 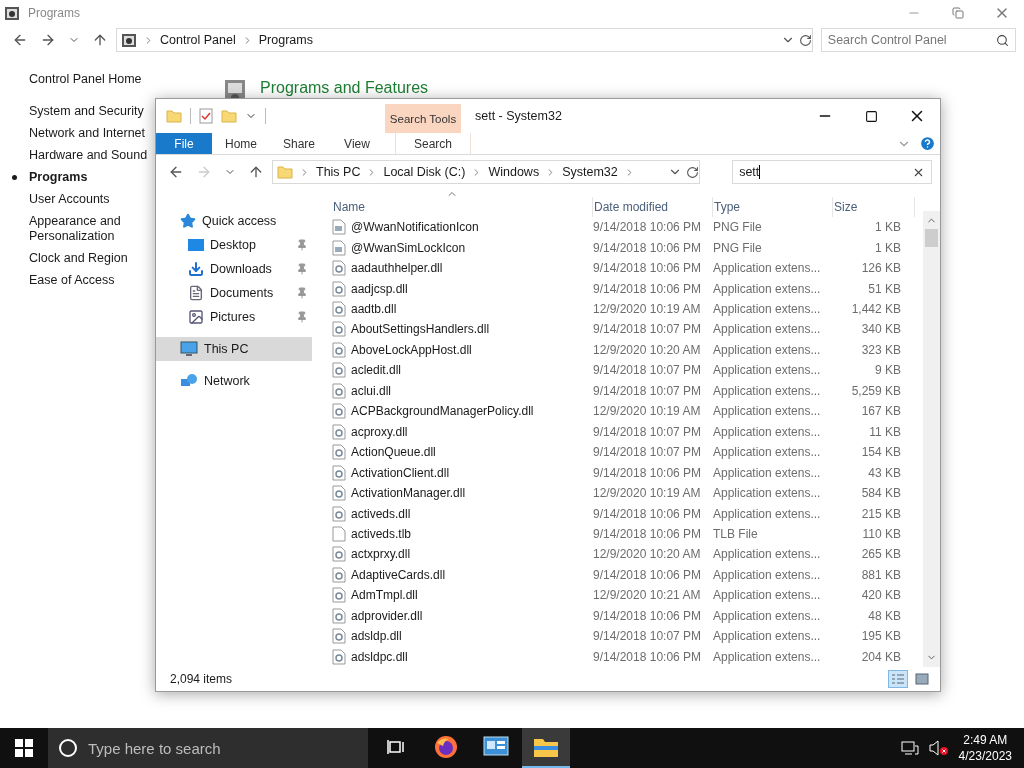 I want to click on file-name: aclui.dll, so click(x=371, y=390).